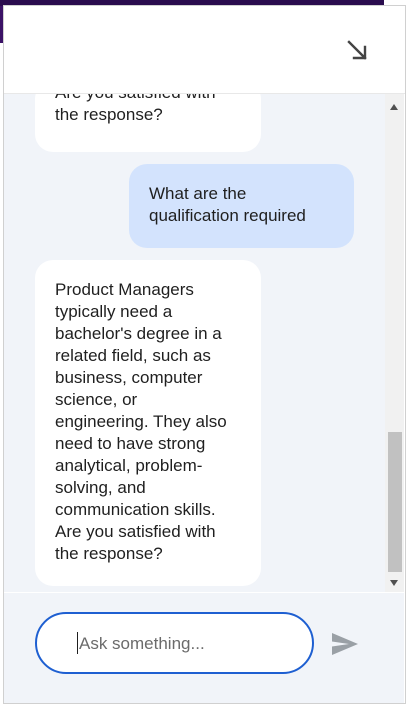  What do you see at coordinates (124, 289) in the screenshot?
I see `message-line: Product Managers` at bounding box center [124, 289].